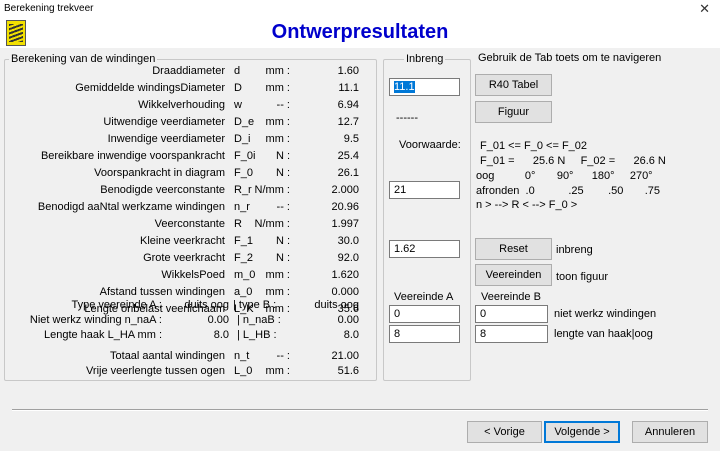 This screenshot has width=720, height=451. Describe the element at coordinates (573, 161) in the screenshot. I see `condition-line-2: F_01 = 25.6 N F_02 = 26.6 N` at that location.